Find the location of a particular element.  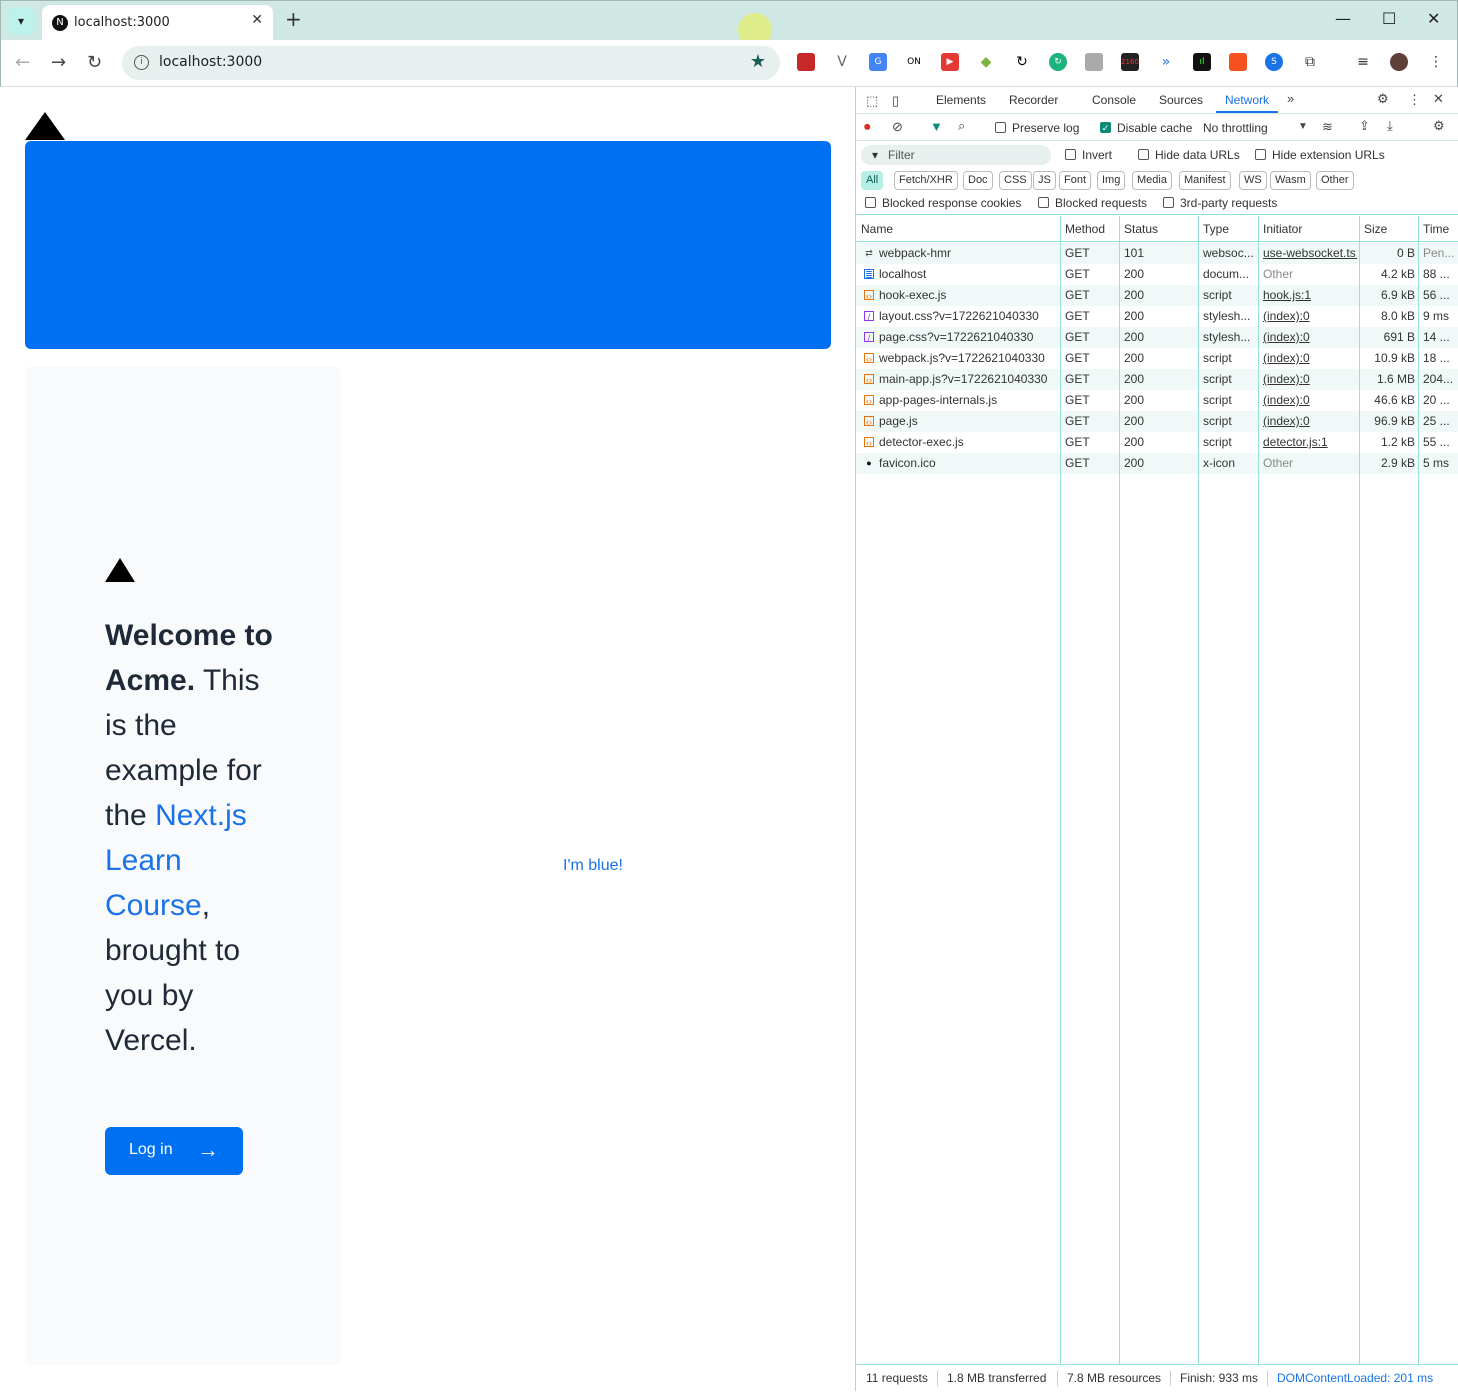

extension-shazam-icon: S is located at coordinates (1274, 62).